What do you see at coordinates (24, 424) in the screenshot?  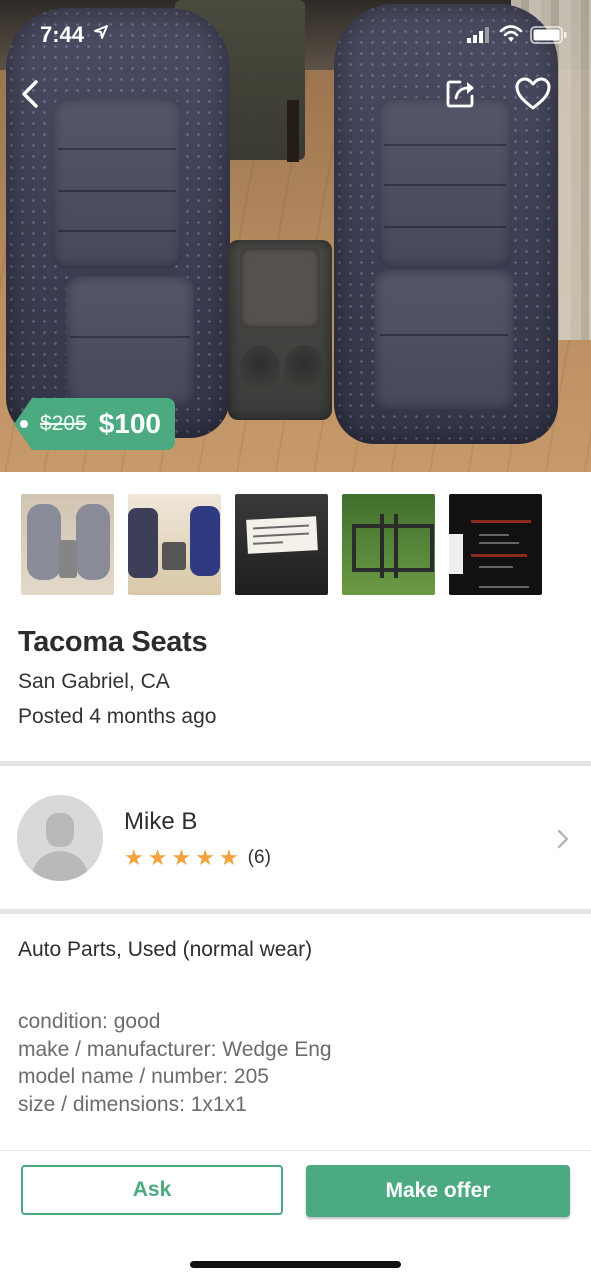 I see `price-tag-hole` at bounding box center [24, 424].